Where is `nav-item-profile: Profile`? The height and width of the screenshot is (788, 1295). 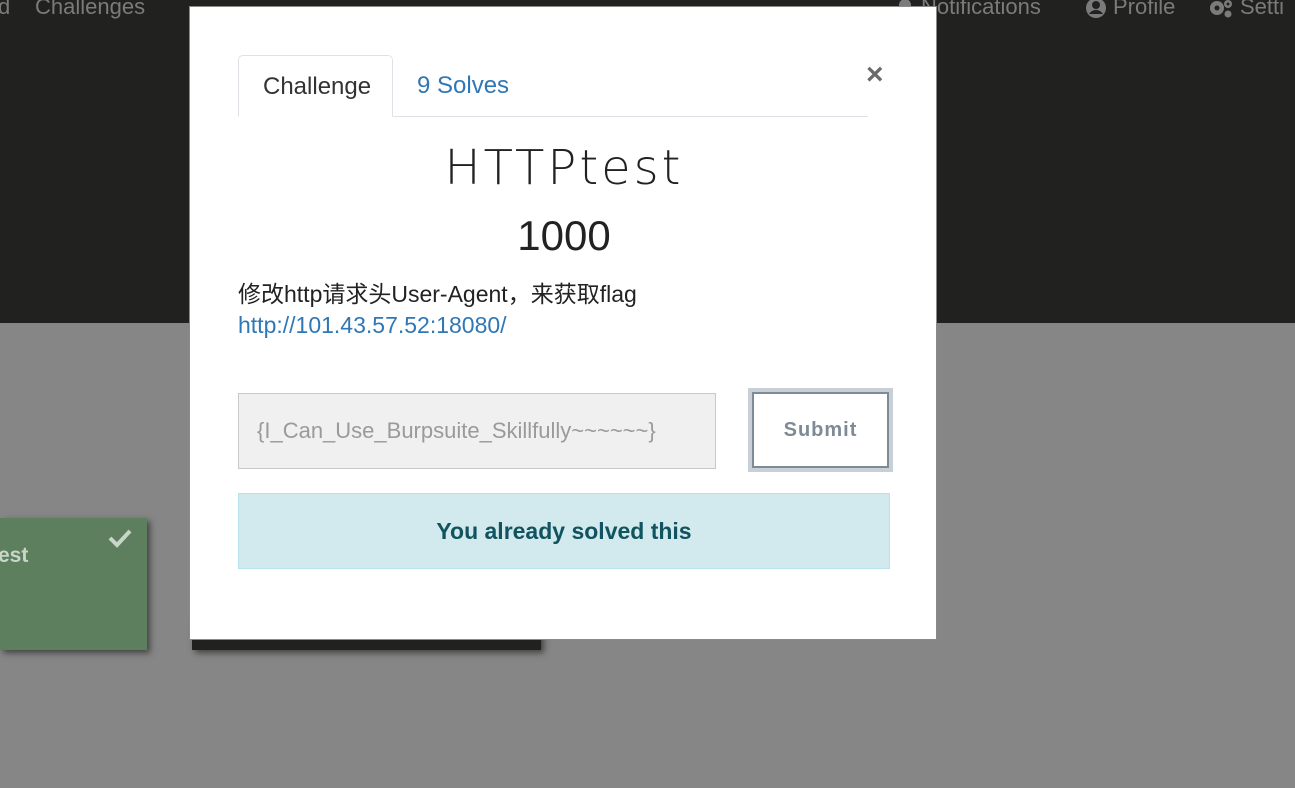 nav-item-profile: Profile is located at coordinates (1130, 10).